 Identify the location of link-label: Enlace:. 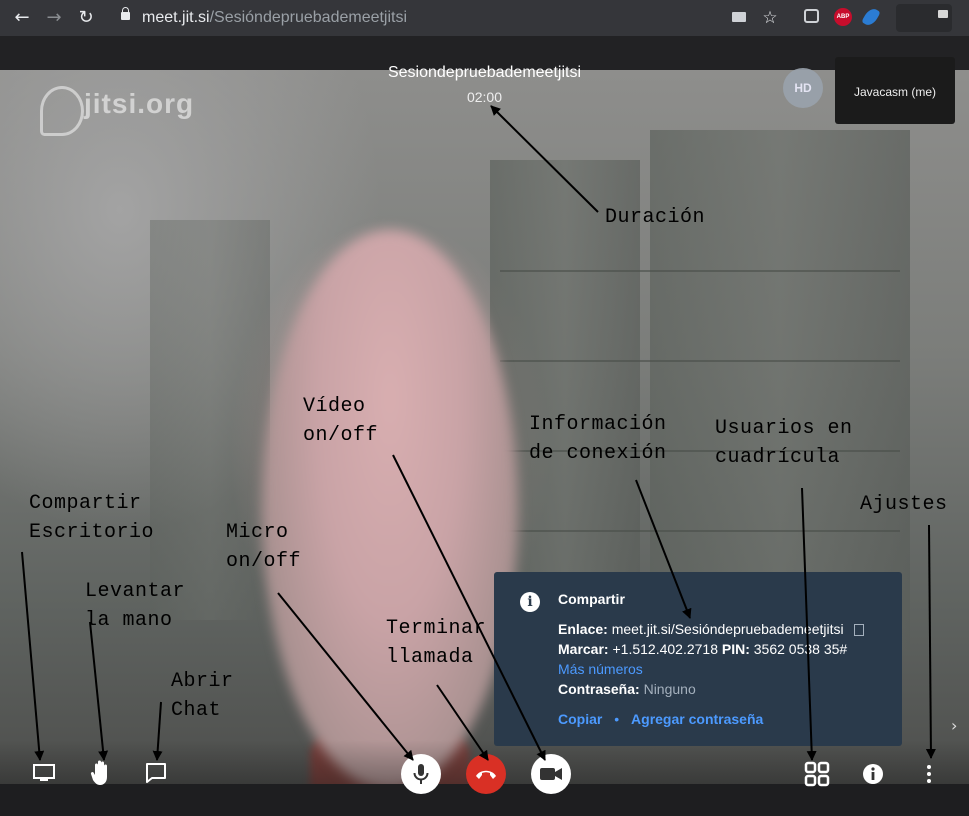
(583, 629).